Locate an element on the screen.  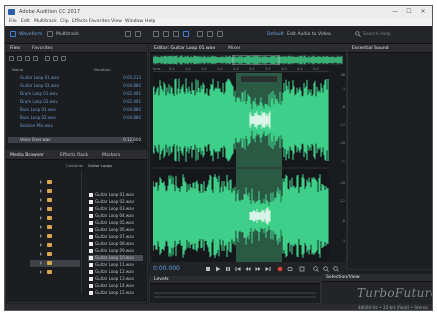
move-tool-icon is located at coordinates (156, 34).